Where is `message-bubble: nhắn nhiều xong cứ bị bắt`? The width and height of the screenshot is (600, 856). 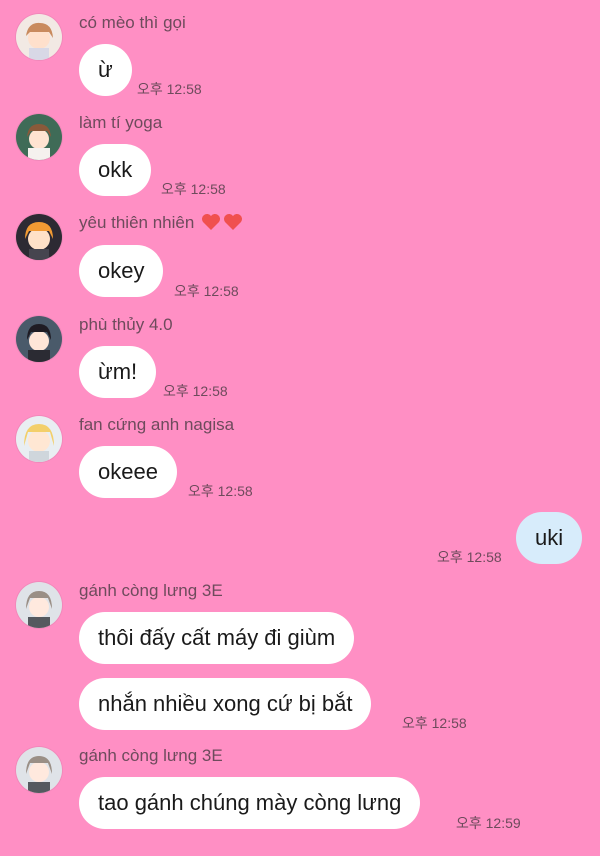 message-bubble: nhắn nhiều xong cứ bị bắt is located at coordinates (225, 704).